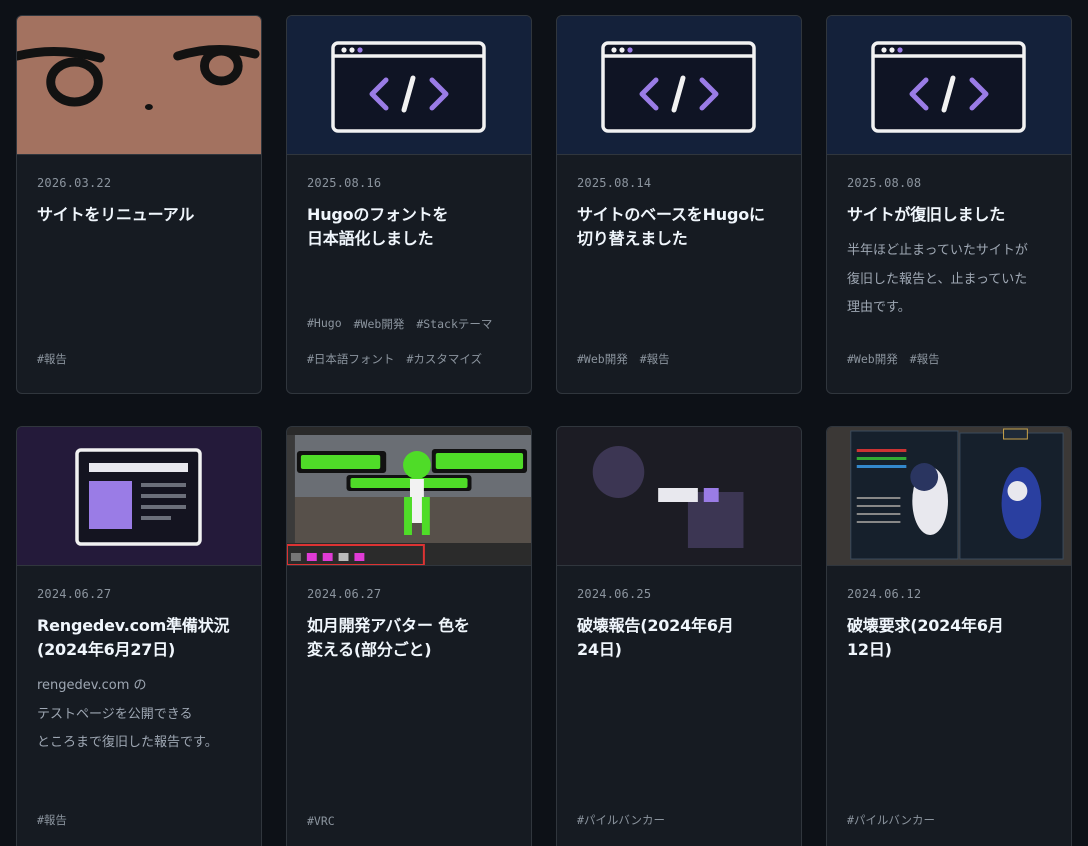 The image size is (1088, 846). I want to click on game-menu-screenshot-thumbnail, so click(949, 496).